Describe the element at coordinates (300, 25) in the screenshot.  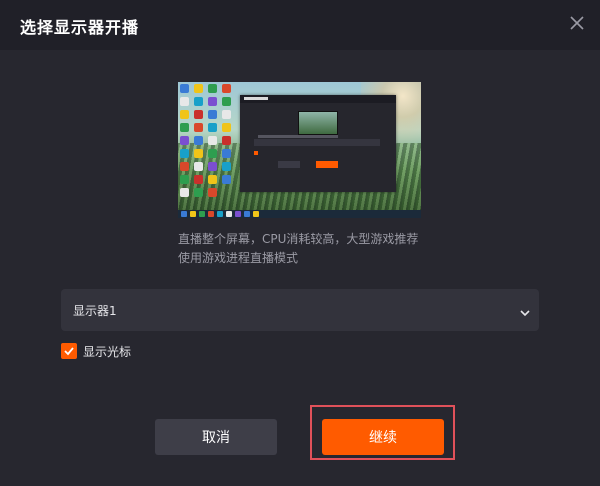
I see `dialog-header: 选择显示器开播` at that location.